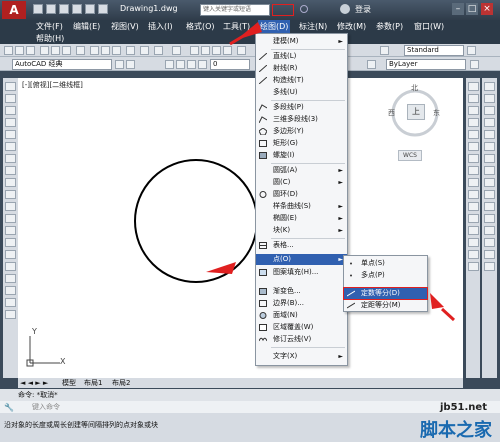 The width and height of the screenshot is (500, 442). I want to click on draw-menu-item: 修订云线(V), so click(301, 339).